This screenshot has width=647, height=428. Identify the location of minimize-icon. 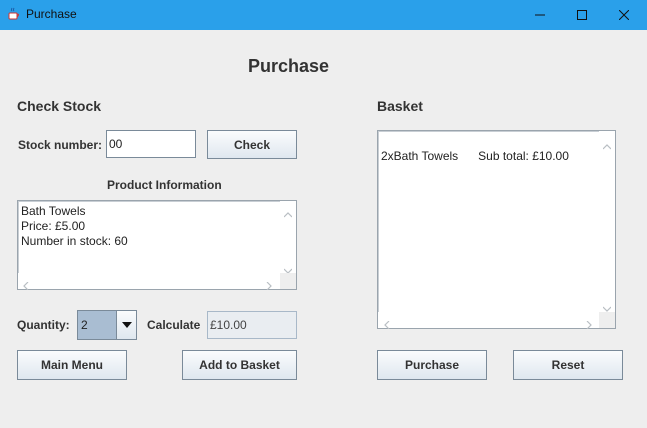
(540, 15).